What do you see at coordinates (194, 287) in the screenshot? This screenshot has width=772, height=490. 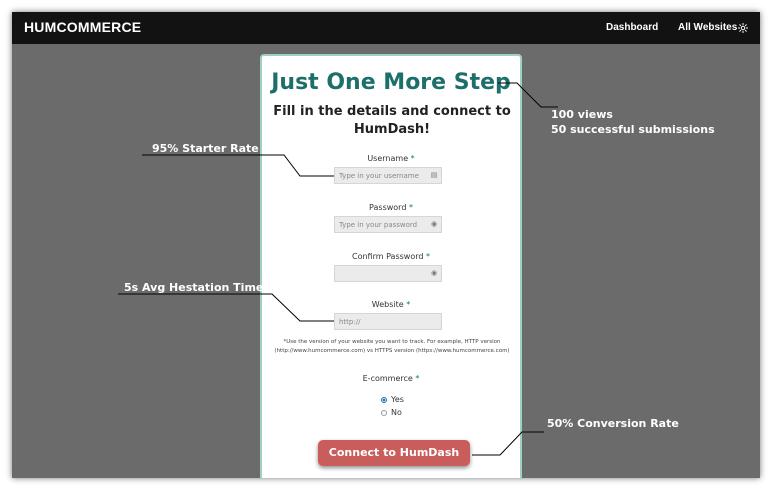 I see `annotation-hesitation-time: 5s Avg Hestation Time` at bounding box center [194, 287].